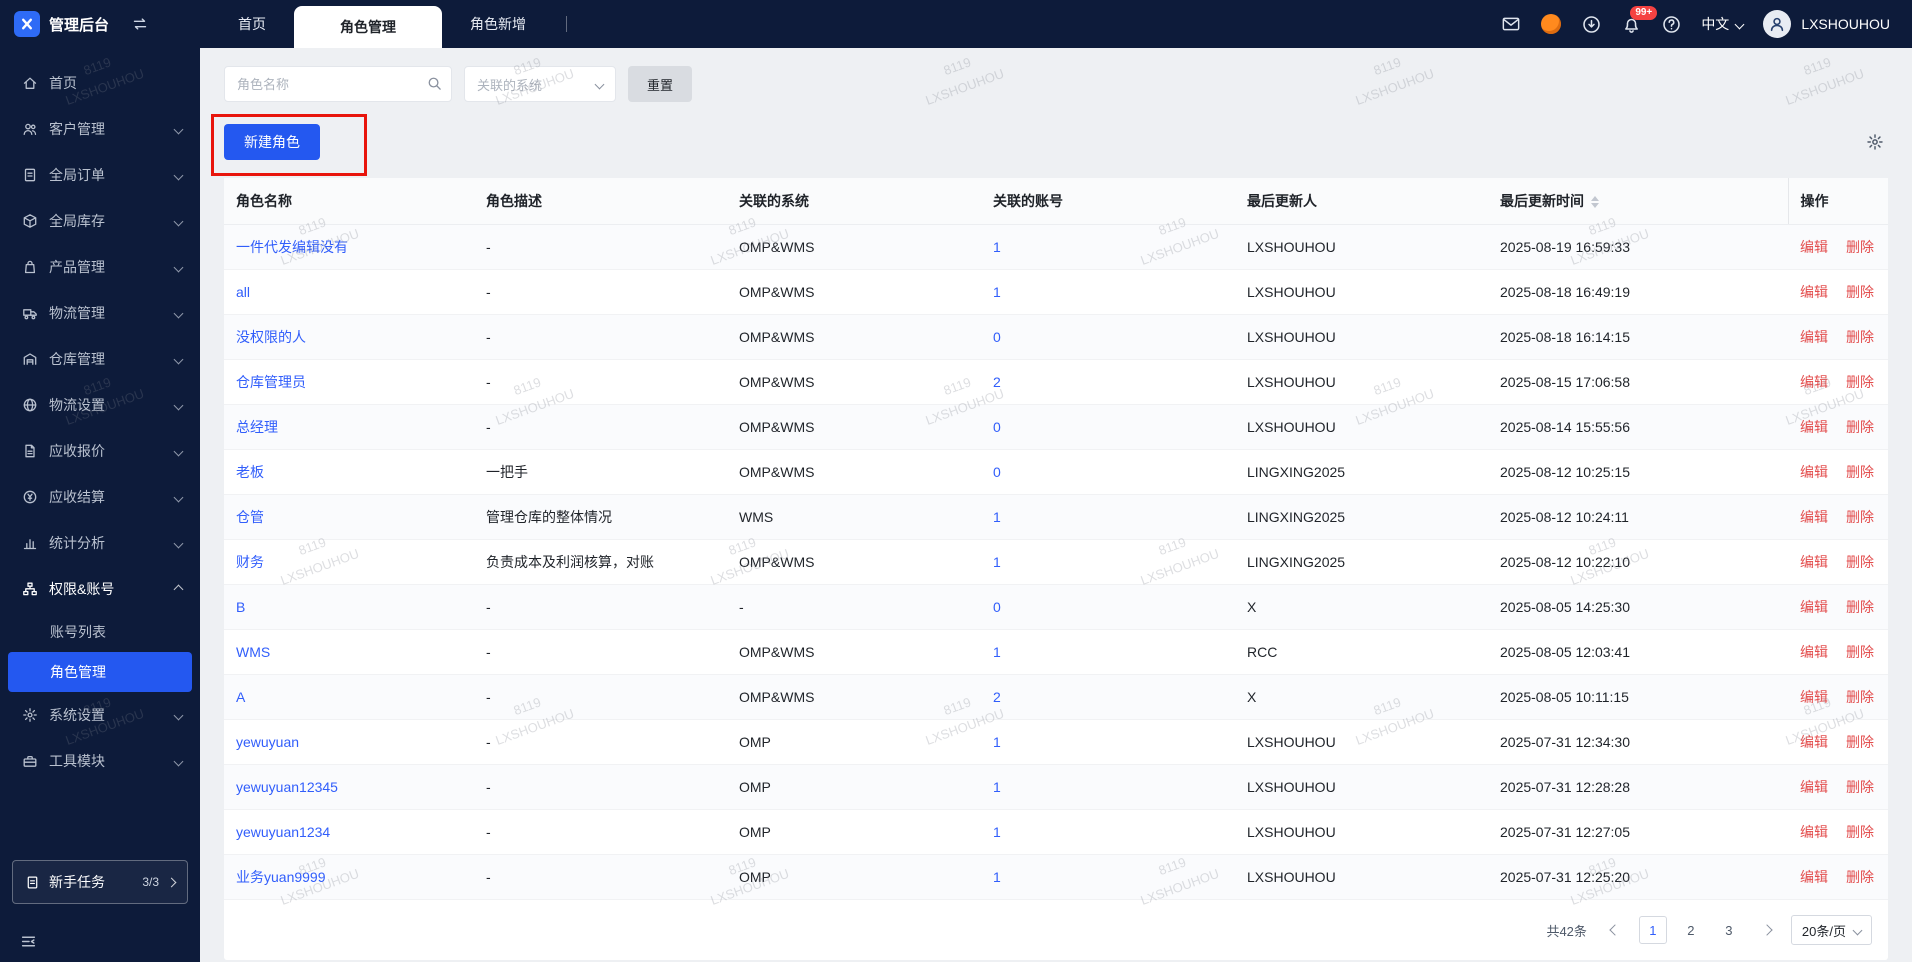 The width and height of the screenshot is (1912, 962). Describe the element at coordinates (100, 761) in the screenshot. I see `sidebar-item-tool-modules: 工具模块` at that location.